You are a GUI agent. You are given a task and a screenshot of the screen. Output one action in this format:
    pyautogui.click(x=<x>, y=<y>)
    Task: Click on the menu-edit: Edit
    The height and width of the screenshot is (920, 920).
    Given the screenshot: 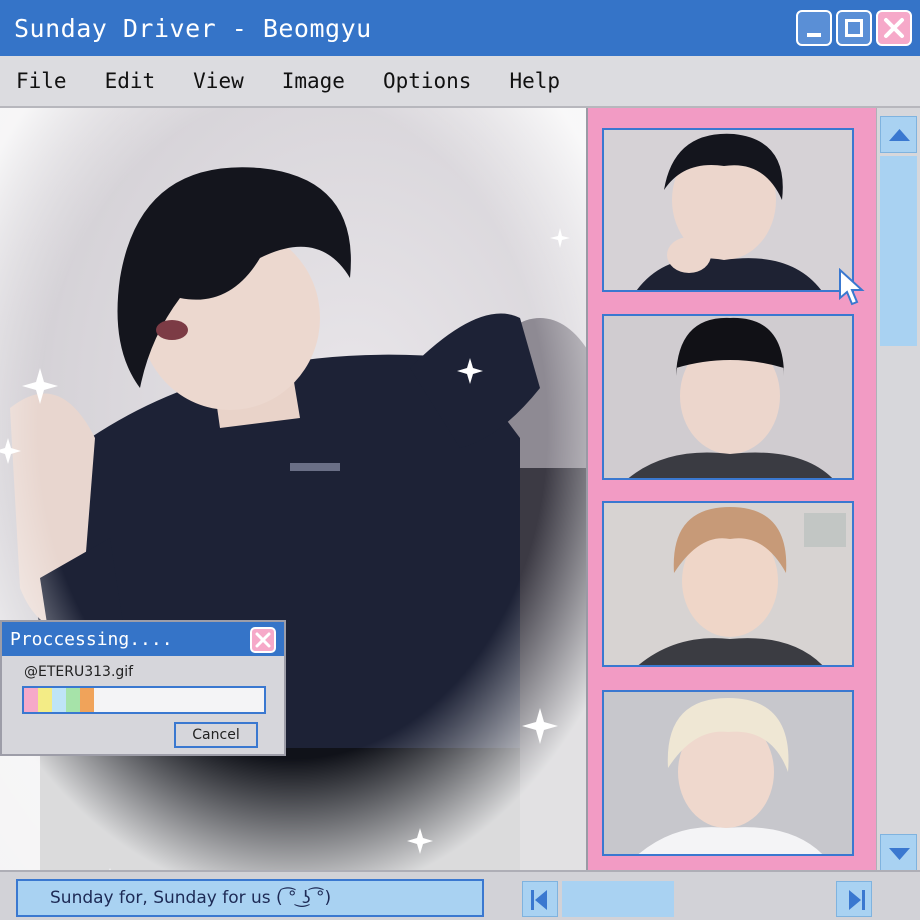 What is the action you would take?
    pyautogui.click(x=130, y=81)
    